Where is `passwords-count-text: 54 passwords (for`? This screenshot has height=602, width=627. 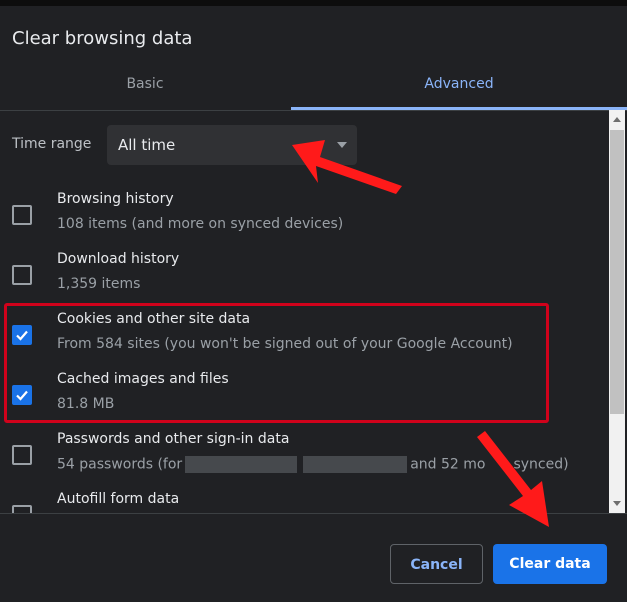
passwords-count-text: 54 passwords (for is located at coordinates (120, 464).